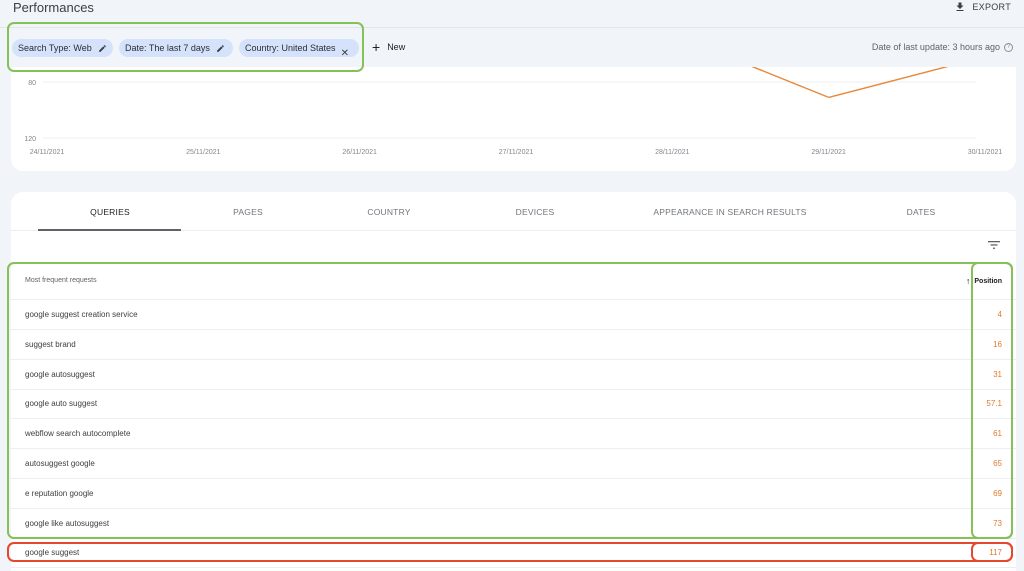  What do you see at coordinates (203, 152) in the screenshot?
I see `x-tick-label: 25/11/2021` at bounding box center [203, 152].